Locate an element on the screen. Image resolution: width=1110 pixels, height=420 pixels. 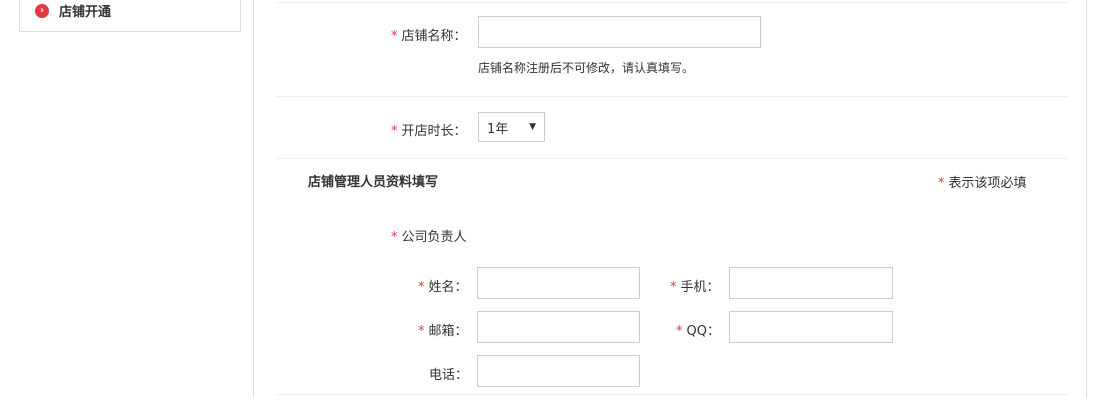
email-label: * 邮箱： is located at coordinates (443, 331).